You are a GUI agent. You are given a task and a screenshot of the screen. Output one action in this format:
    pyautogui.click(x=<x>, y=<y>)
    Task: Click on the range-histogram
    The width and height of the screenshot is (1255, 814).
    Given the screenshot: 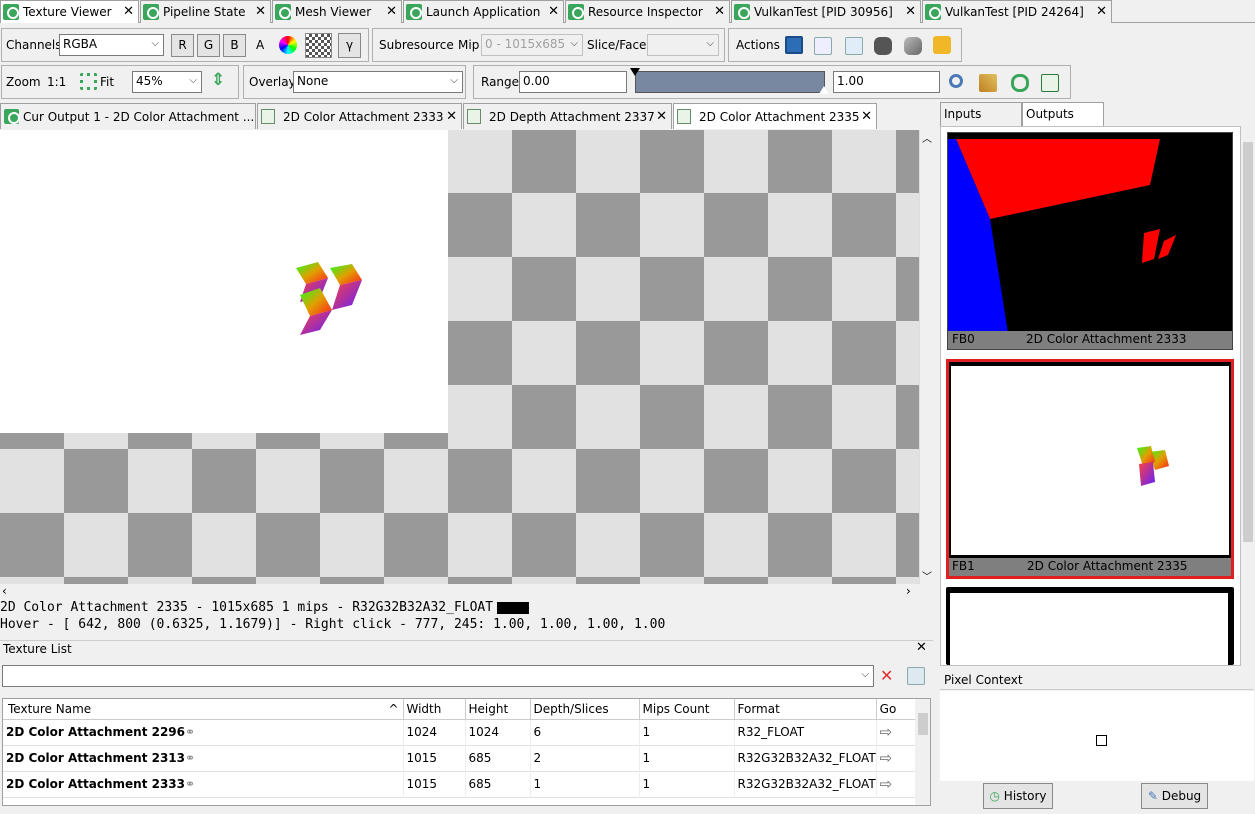 What is the action you would take?
    pyautogui.click(x=730, y=82)
    